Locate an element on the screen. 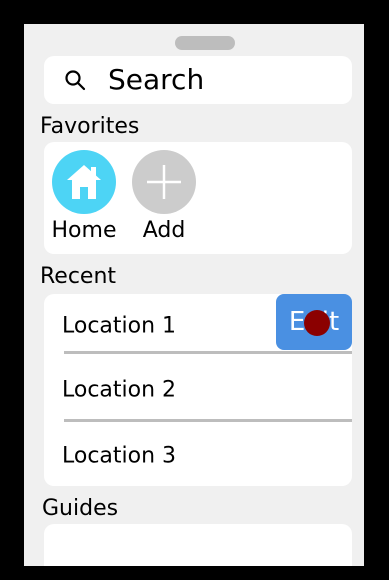 The width and height of the screenshot is (389, 580). home-icon-circle is located at coordinates (84, 182).